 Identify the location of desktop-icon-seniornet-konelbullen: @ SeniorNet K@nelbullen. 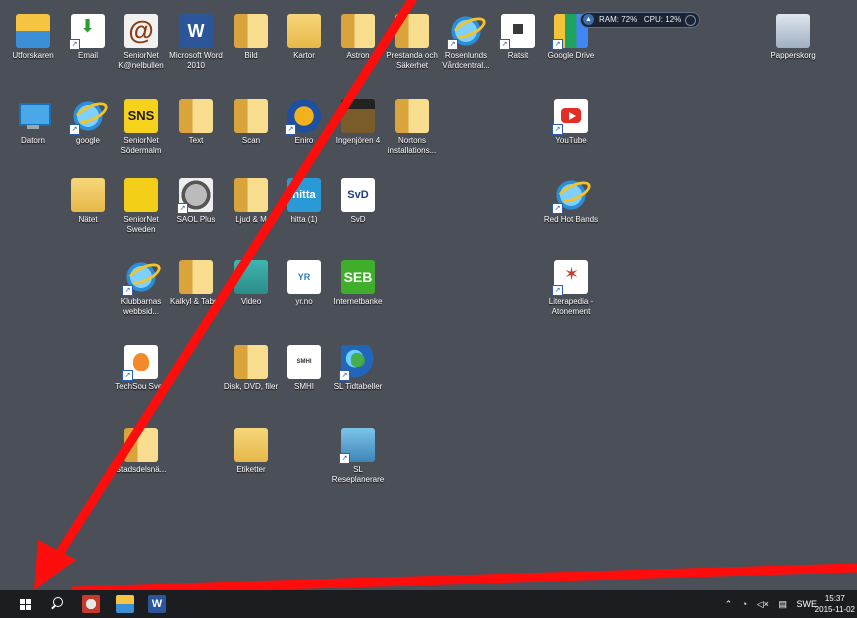
(141, 42).